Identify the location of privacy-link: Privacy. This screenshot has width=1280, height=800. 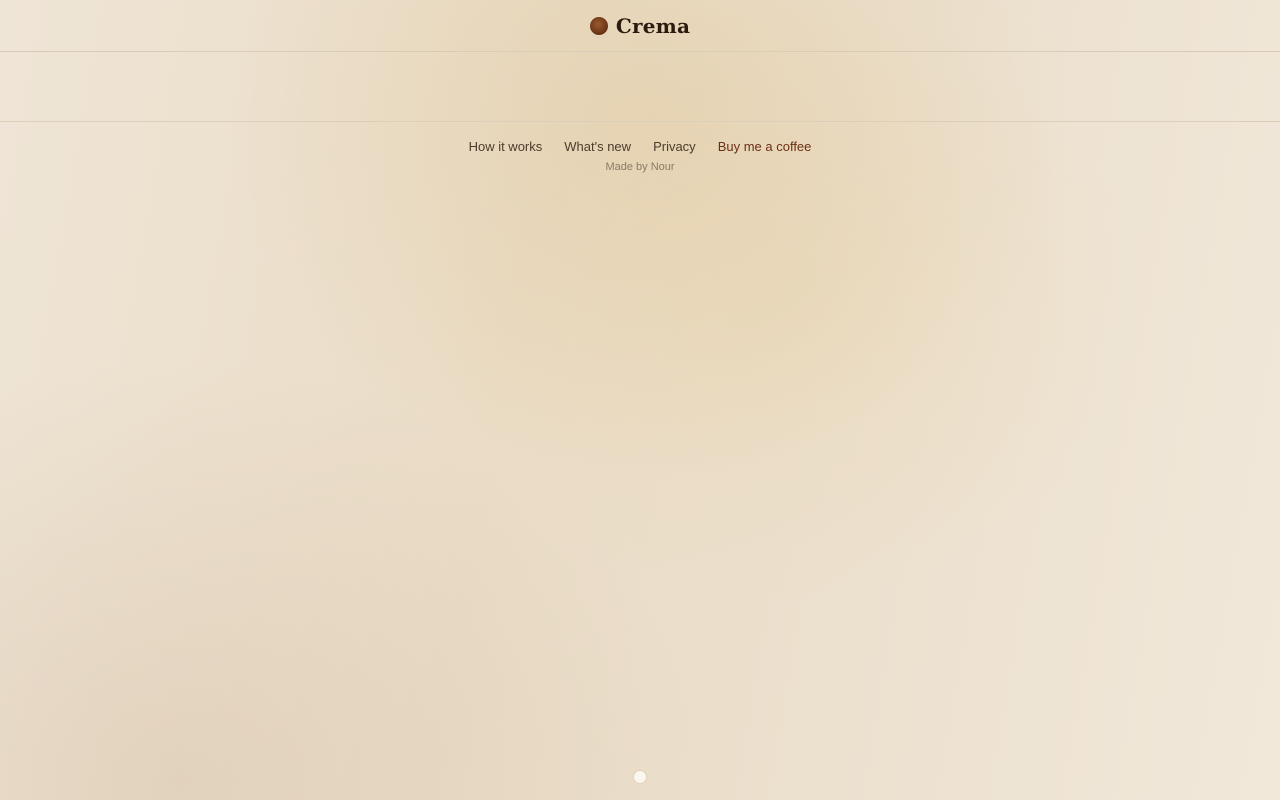
(674, 147).